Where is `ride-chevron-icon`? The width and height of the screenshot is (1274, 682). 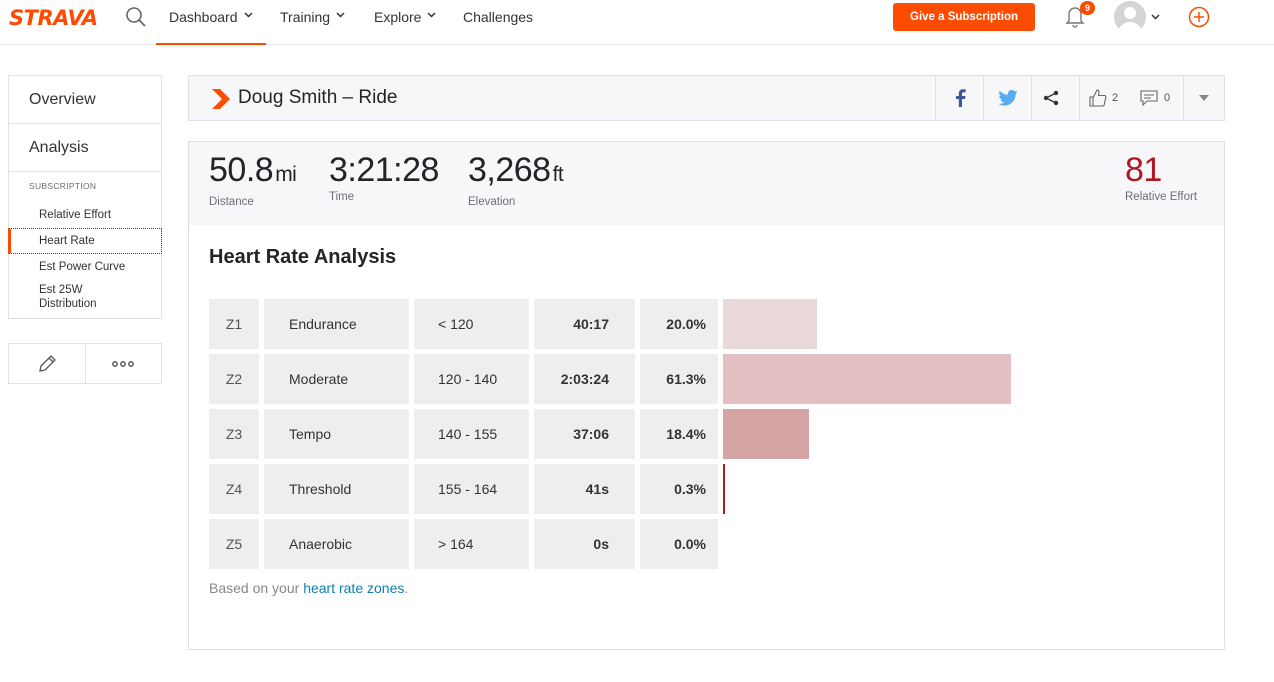
ride-chevron-icon is located at coordinates (221, 99).